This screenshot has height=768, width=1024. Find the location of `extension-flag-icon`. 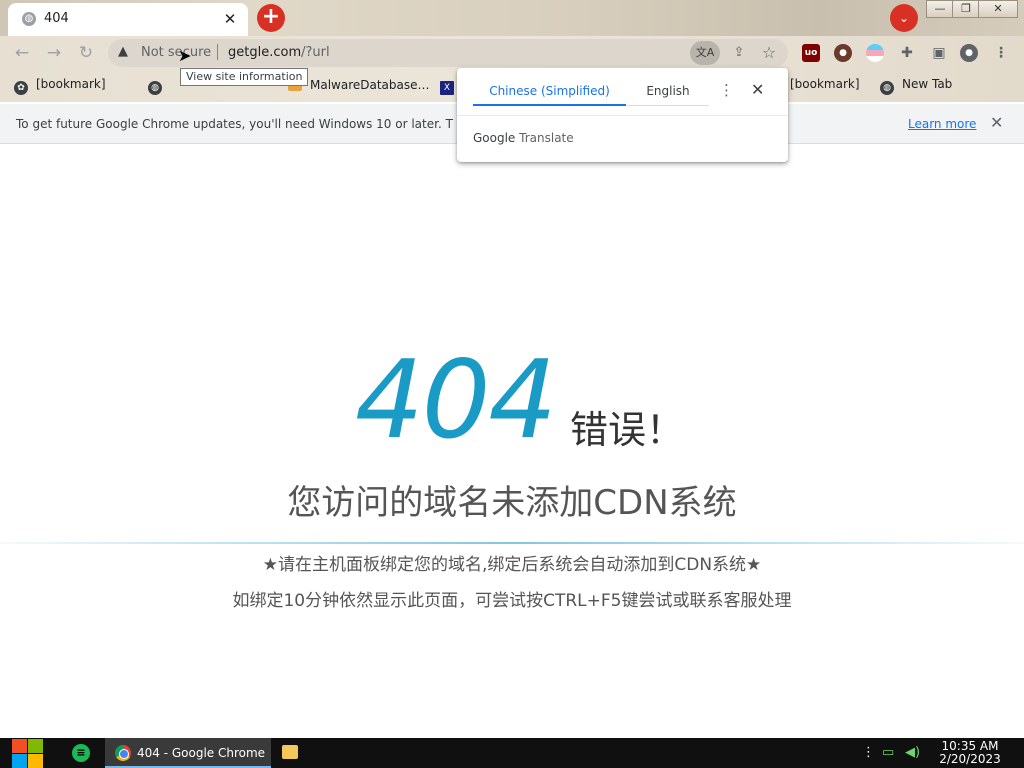

extension-flag-icon is located at coordinates (875, 53).